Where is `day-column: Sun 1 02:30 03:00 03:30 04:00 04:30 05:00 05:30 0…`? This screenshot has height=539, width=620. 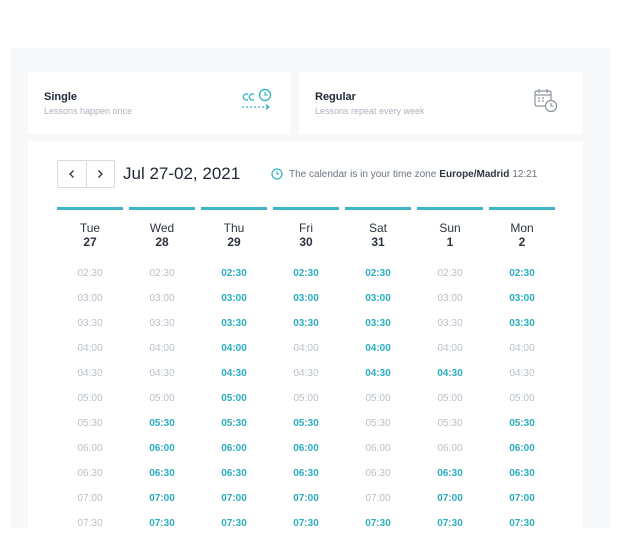 day-column: Sun 1 02:30 03:00 03:30 04:00 04:30 05:00 05:30 0… is located at coordinates (450, 371).